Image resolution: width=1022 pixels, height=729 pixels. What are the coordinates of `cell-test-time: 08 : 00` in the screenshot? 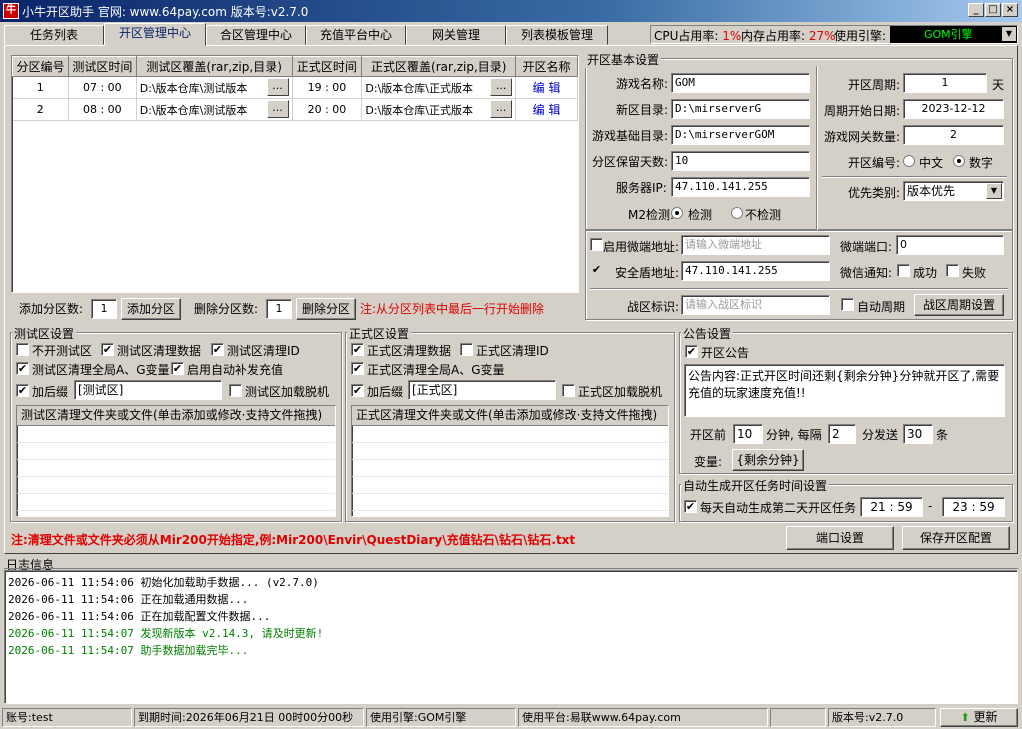 It's located at (102, 109).